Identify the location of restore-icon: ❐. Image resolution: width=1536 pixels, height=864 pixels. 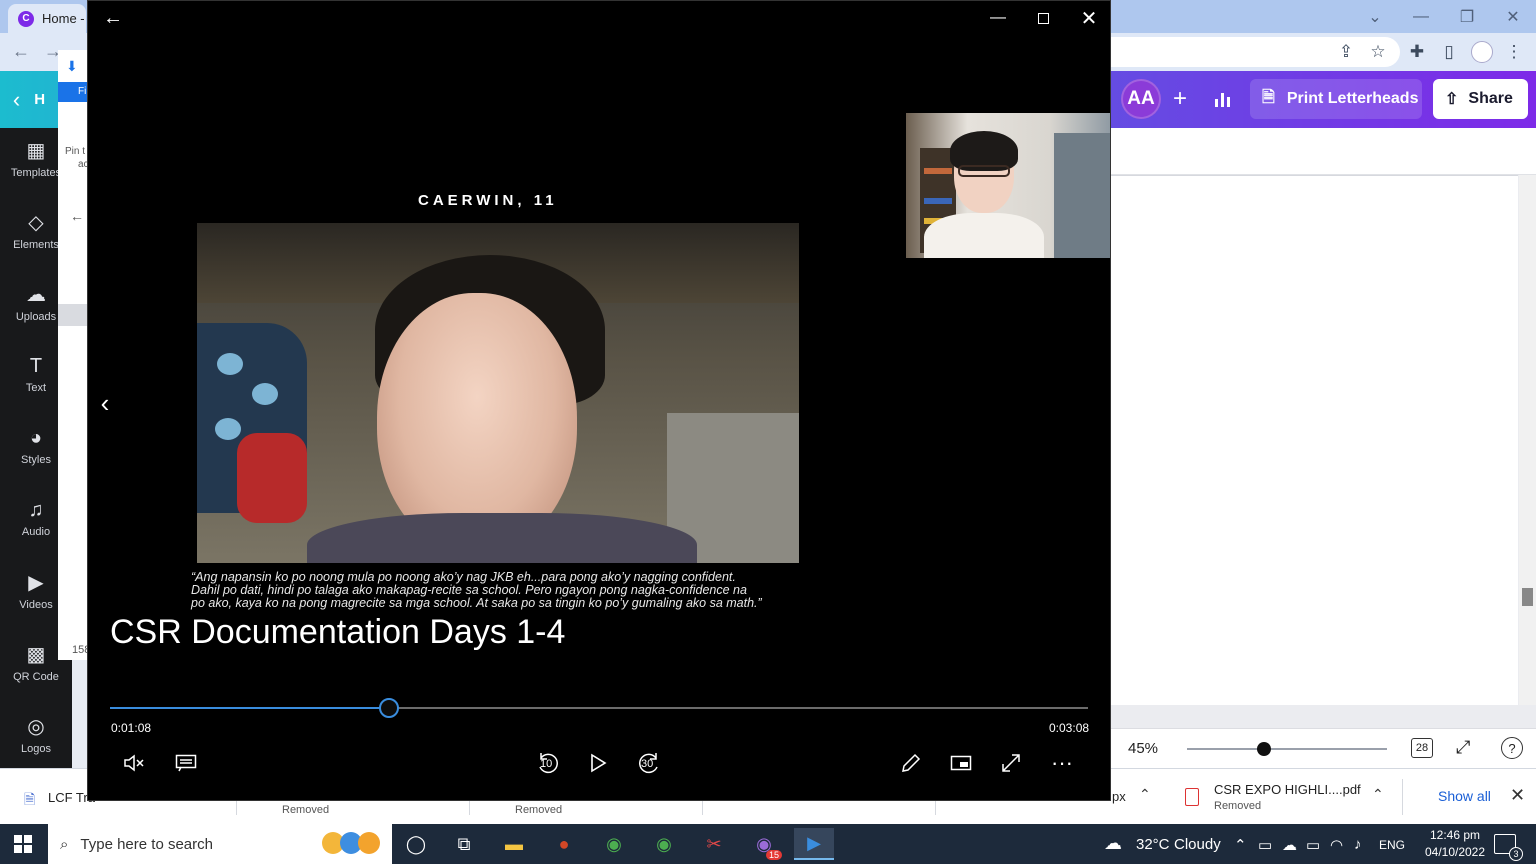
(1467, 16).